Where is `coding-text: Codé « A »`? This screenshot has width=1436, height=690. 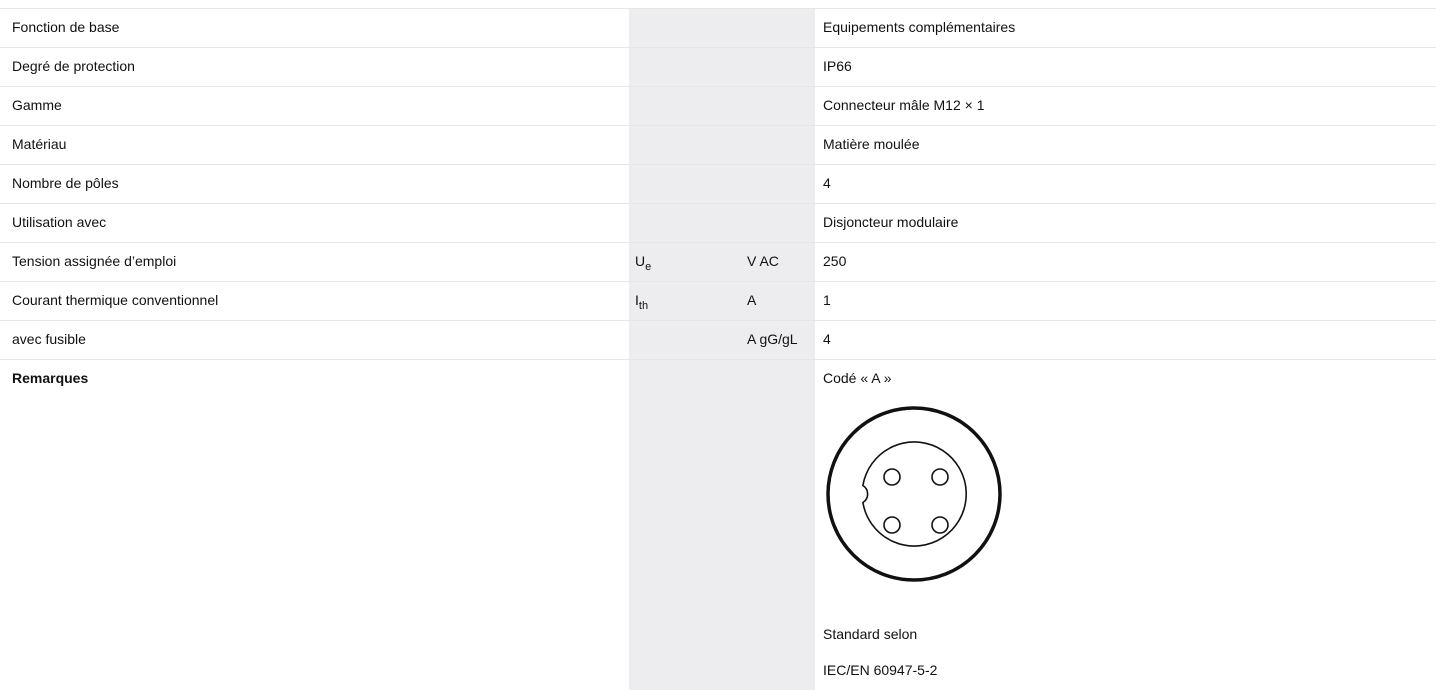
coding-text: Codé « A » is located at coordinates (857, 378).